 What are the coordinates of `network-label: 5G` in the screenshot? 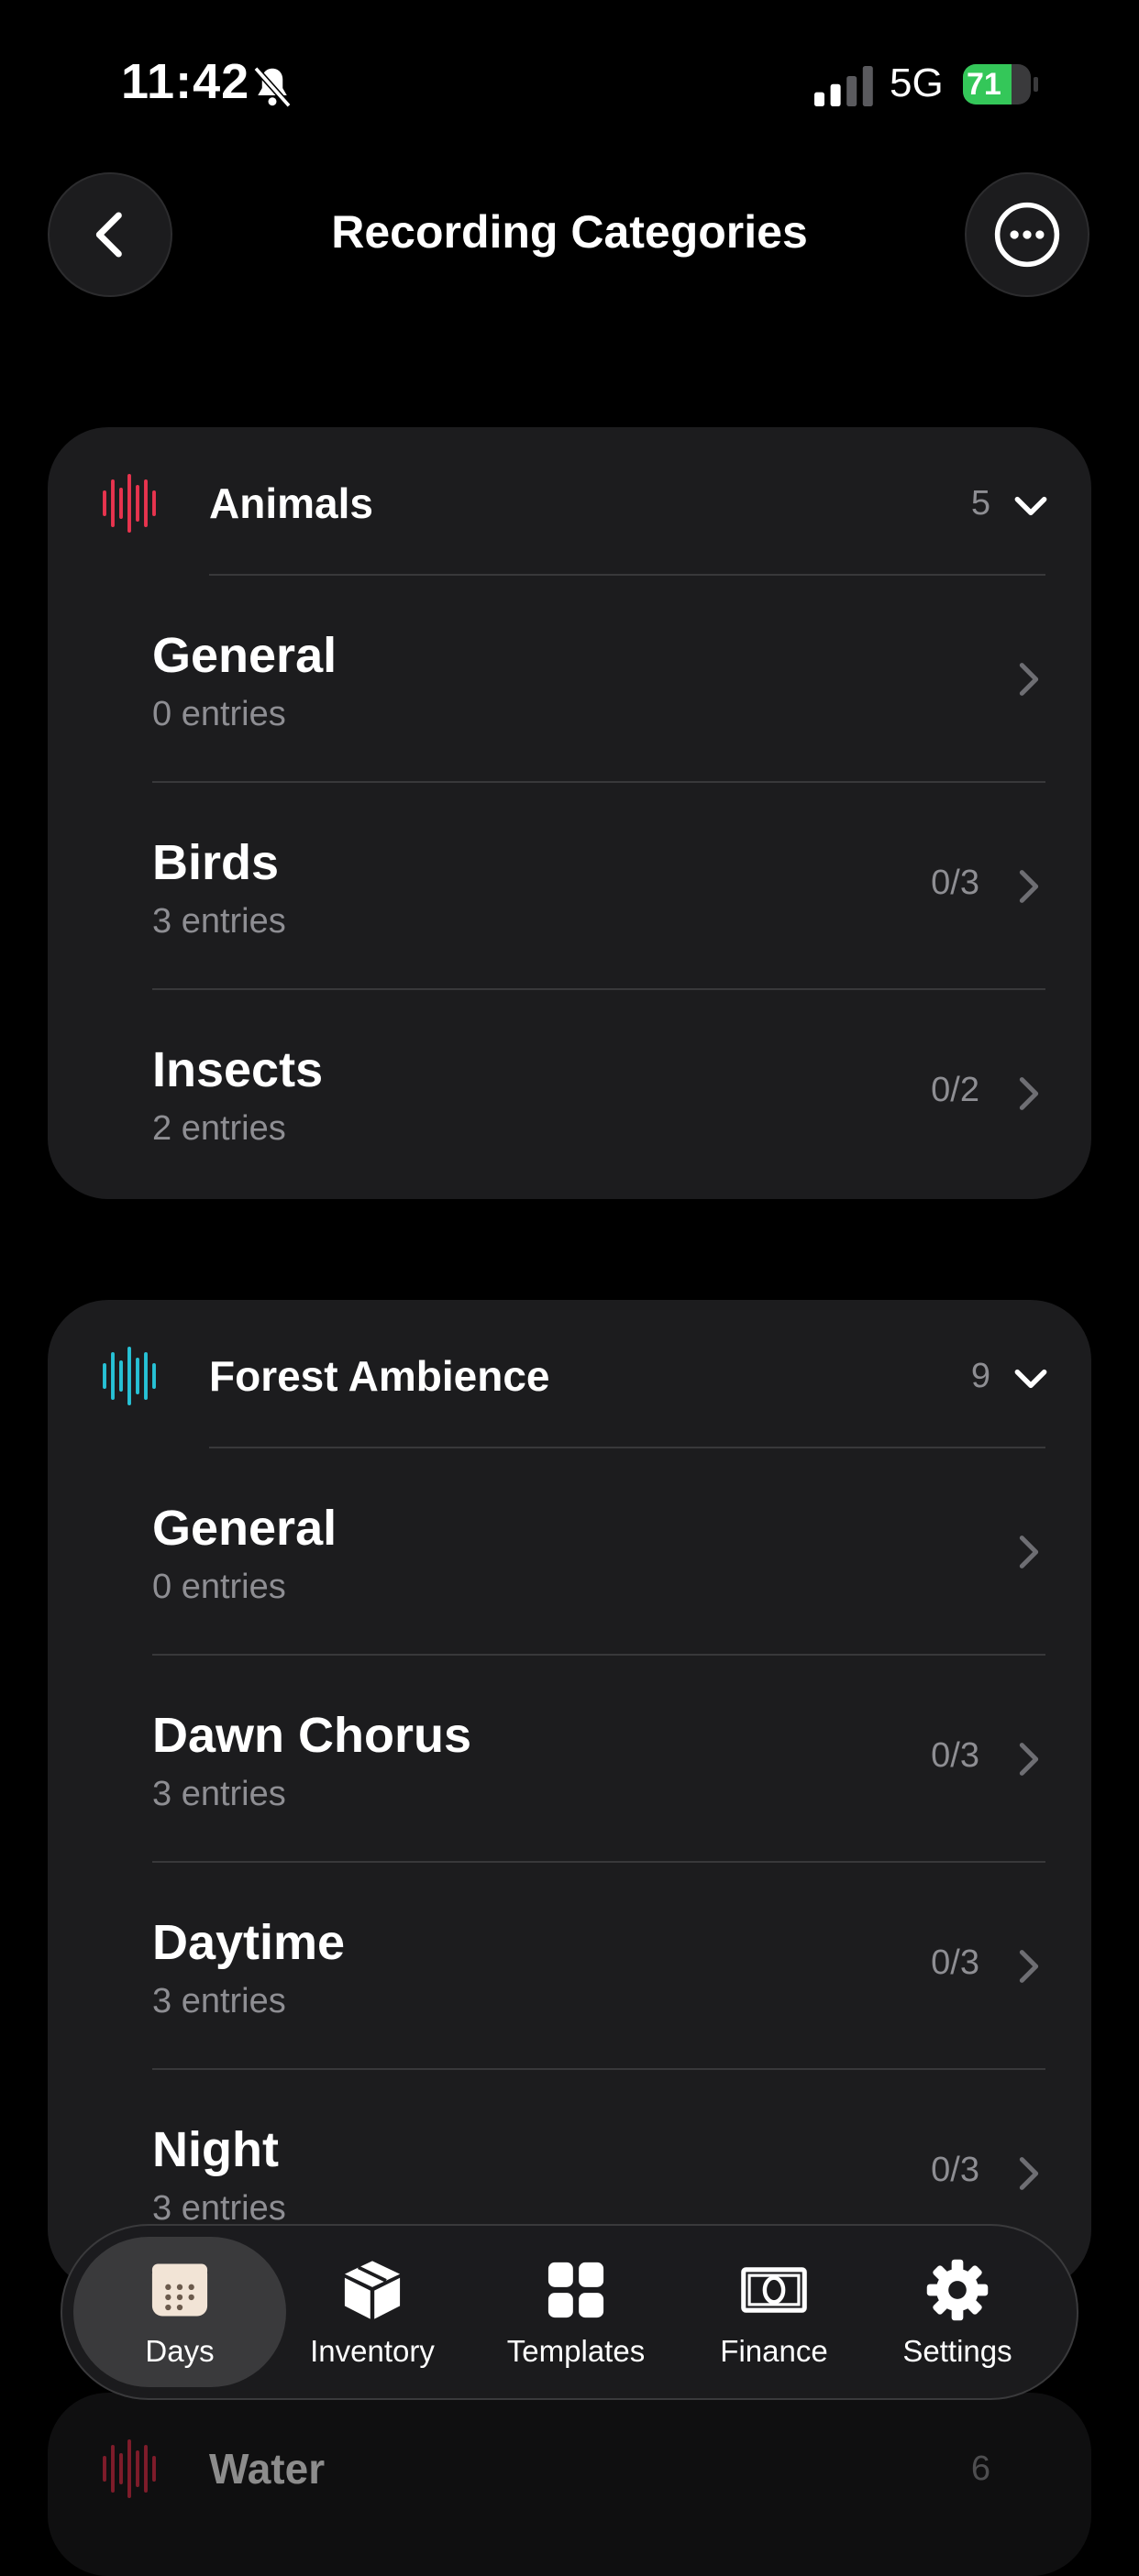 It's located at (917, 83).